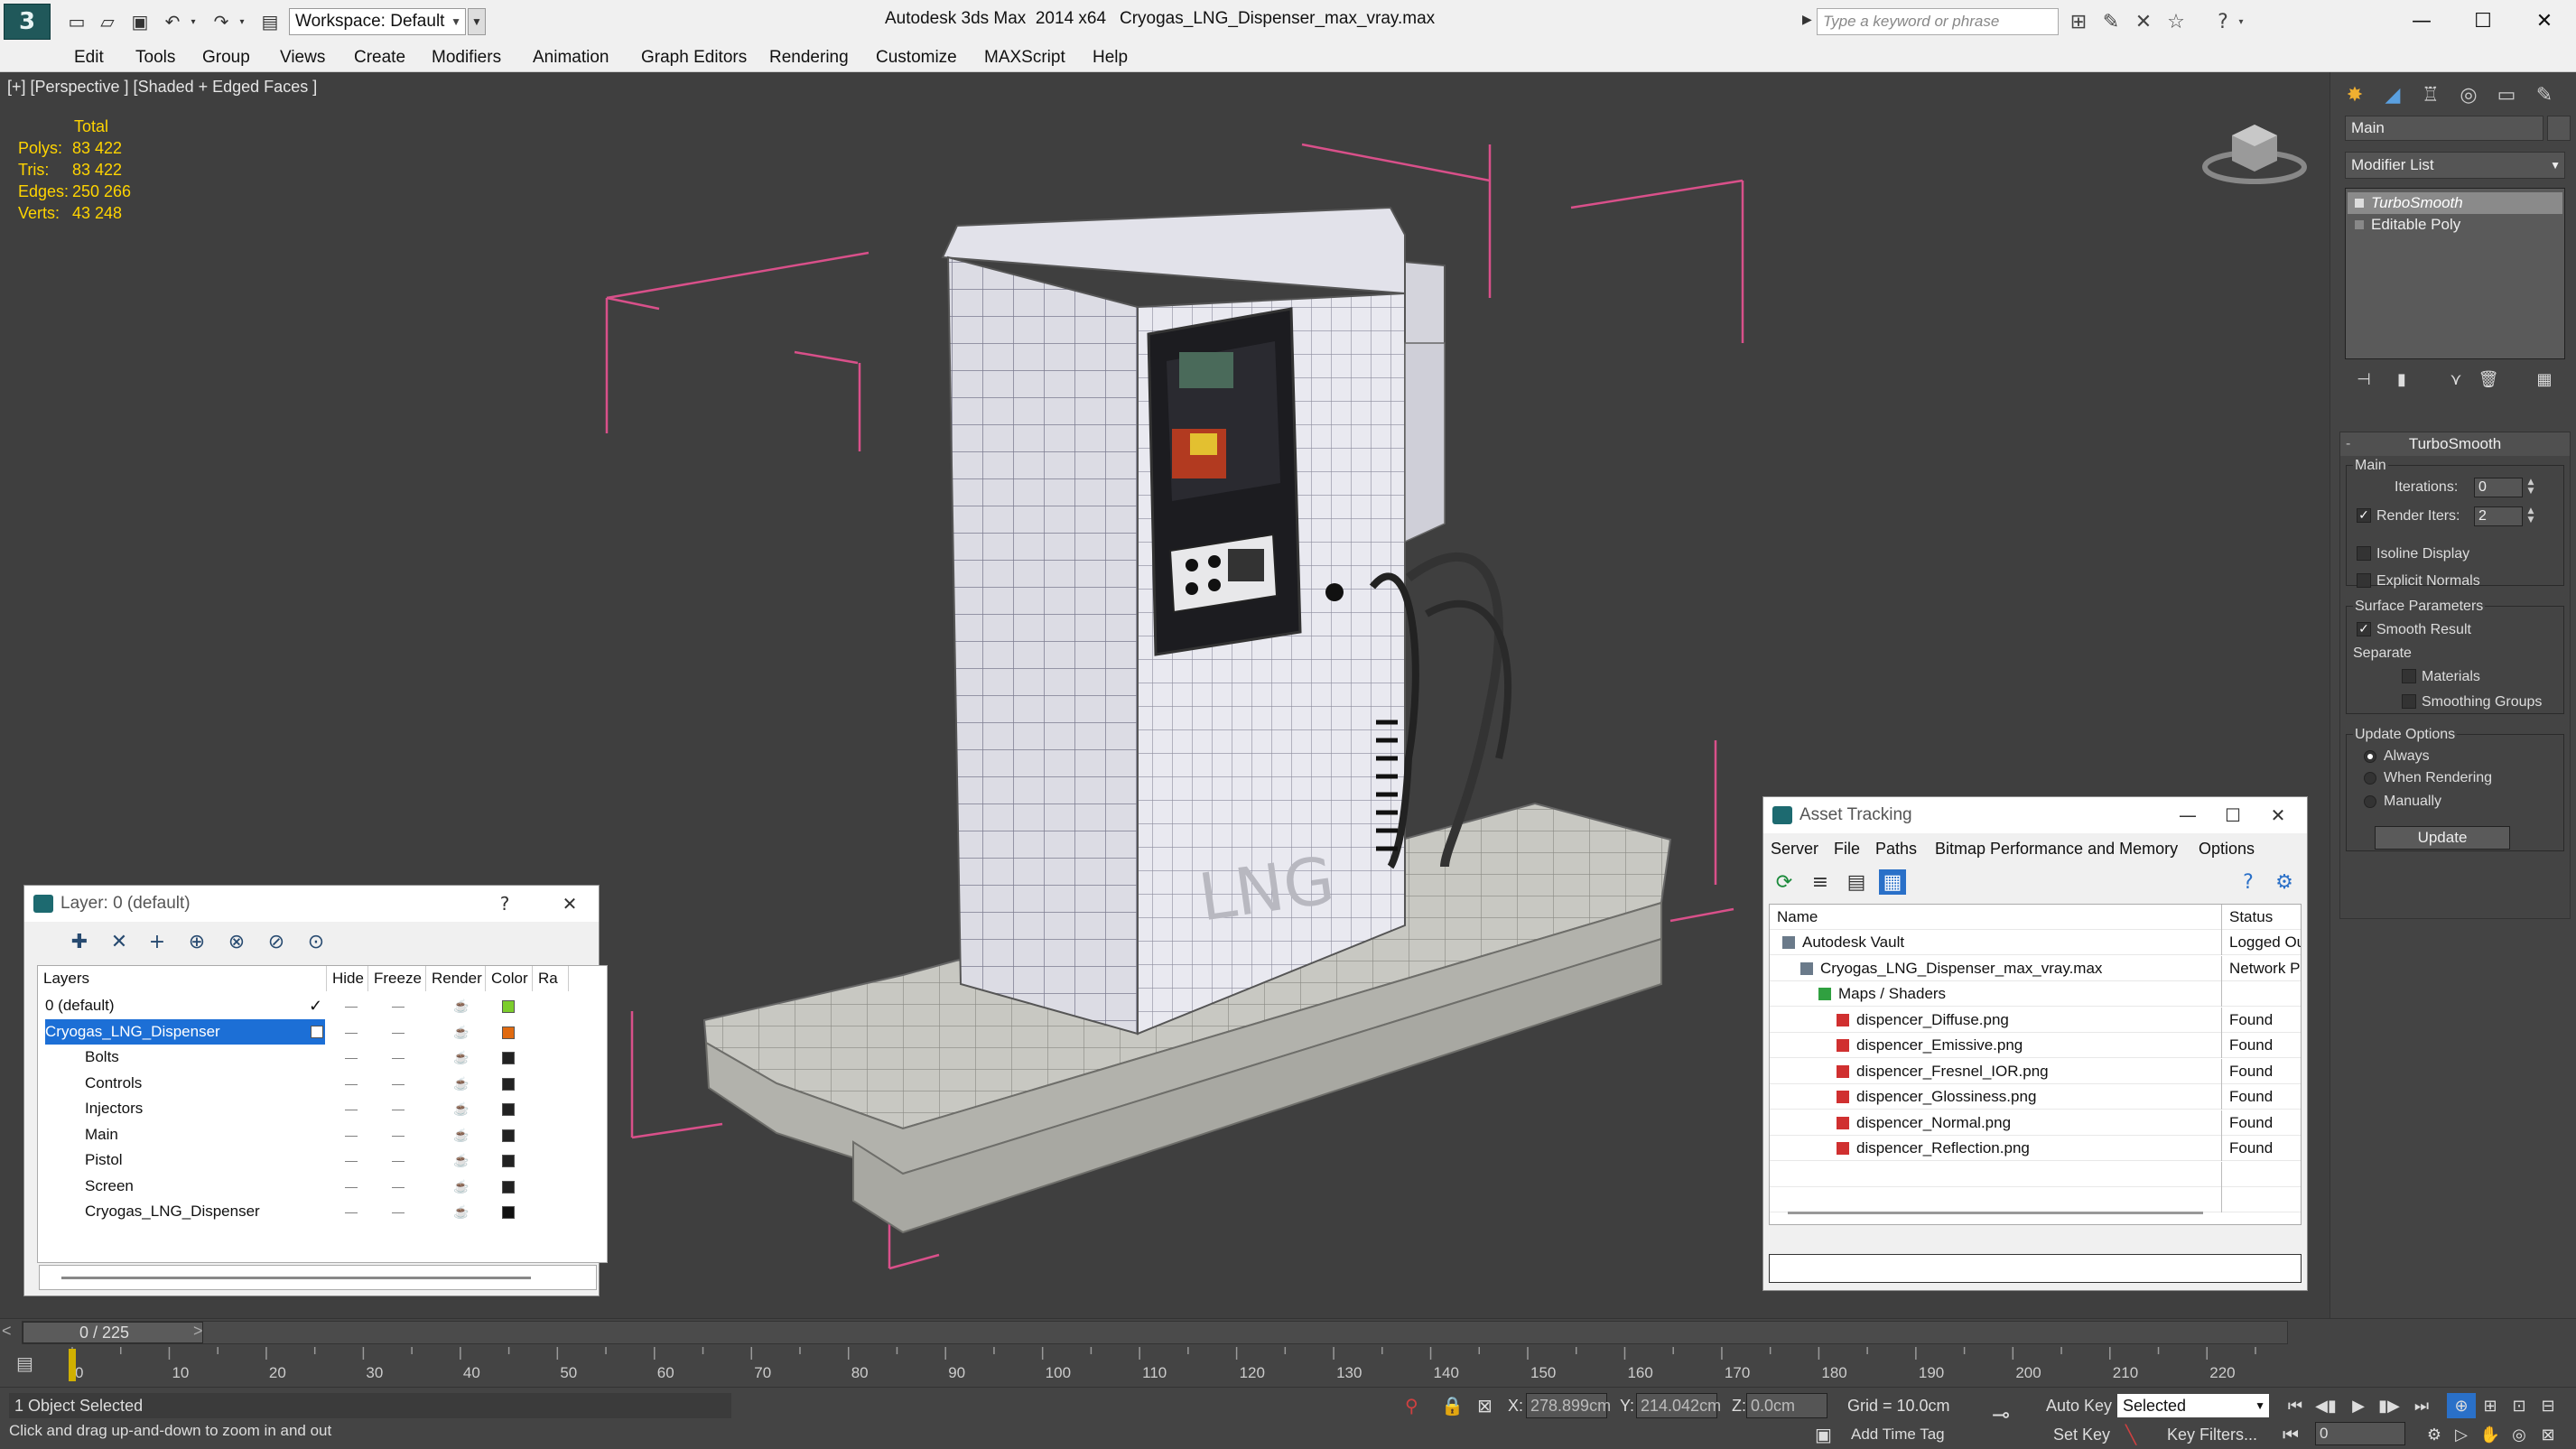 The width and height of the screenshot is (2576, 1449). Describe the element at coordinates (2261, 917) in the screenshot. I see `col-status: Status` at that location.